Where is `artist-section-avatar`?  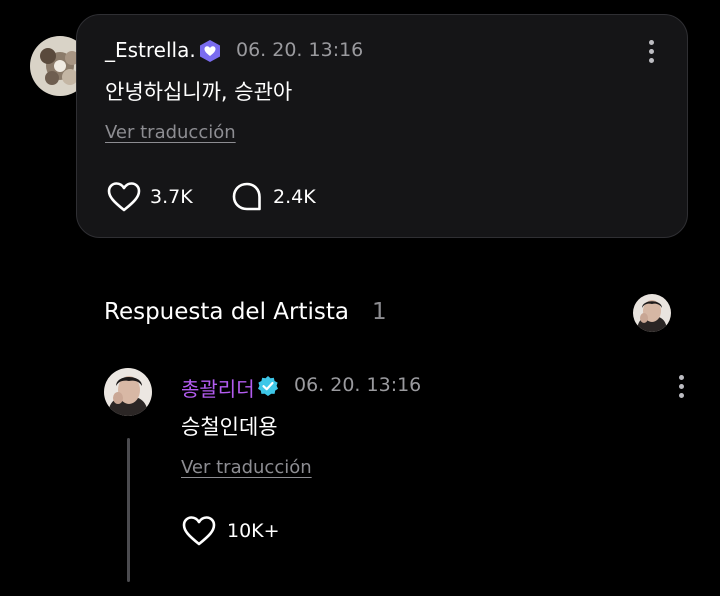
artist-section-avatar is located at coordinates (652, 313).